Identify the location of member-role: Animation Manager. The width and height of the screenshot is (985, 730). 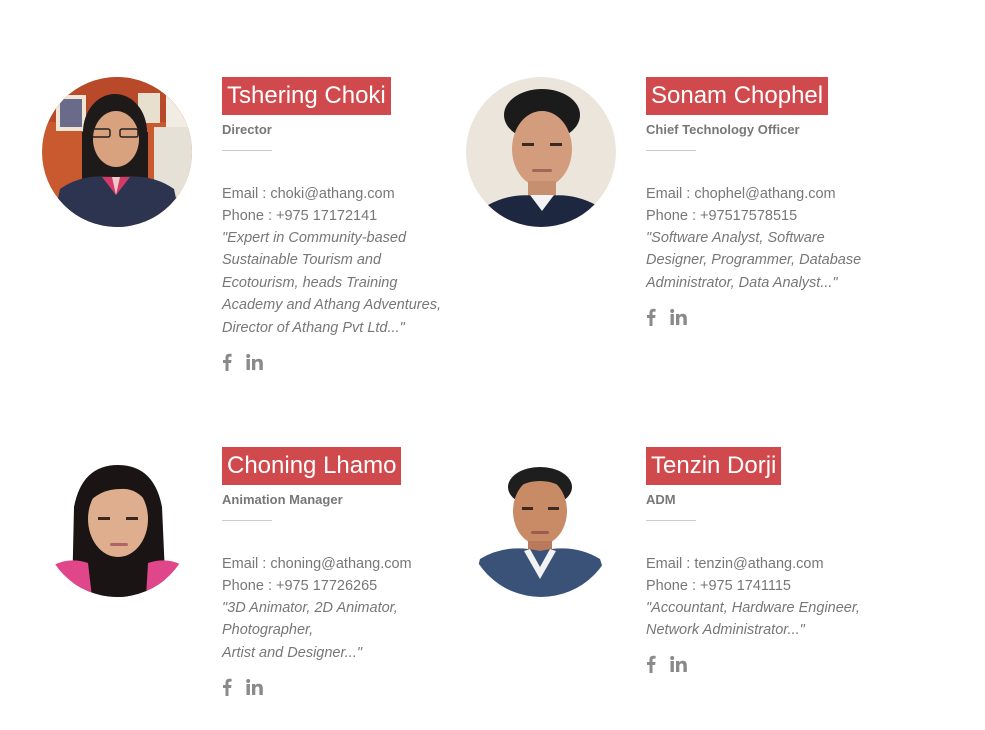
(282, 499).